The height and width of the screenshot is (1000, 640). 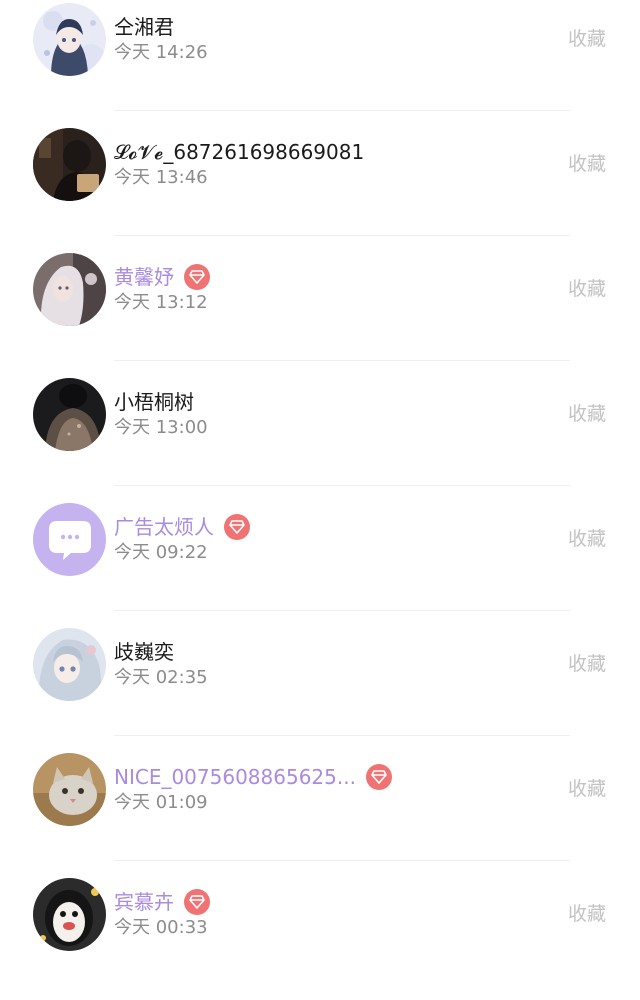 I want to click on list-item: 𝓛𝓸𝓥𝓮_687261698669081 今天 13:46 收藏, so click(x=320, y=187).